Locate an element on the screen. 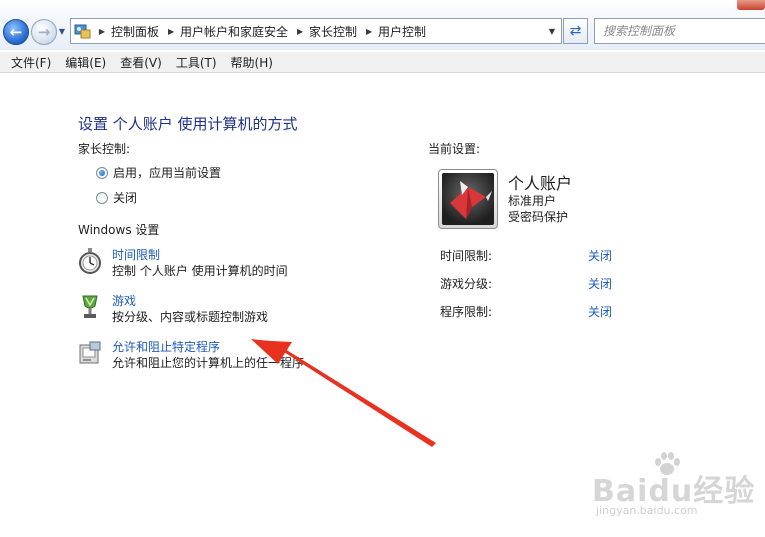 Image resolution: width=765 pixels, height=537 pixels. watermark-url: jingyan.baidu.com is located at coordinates (647, 510).